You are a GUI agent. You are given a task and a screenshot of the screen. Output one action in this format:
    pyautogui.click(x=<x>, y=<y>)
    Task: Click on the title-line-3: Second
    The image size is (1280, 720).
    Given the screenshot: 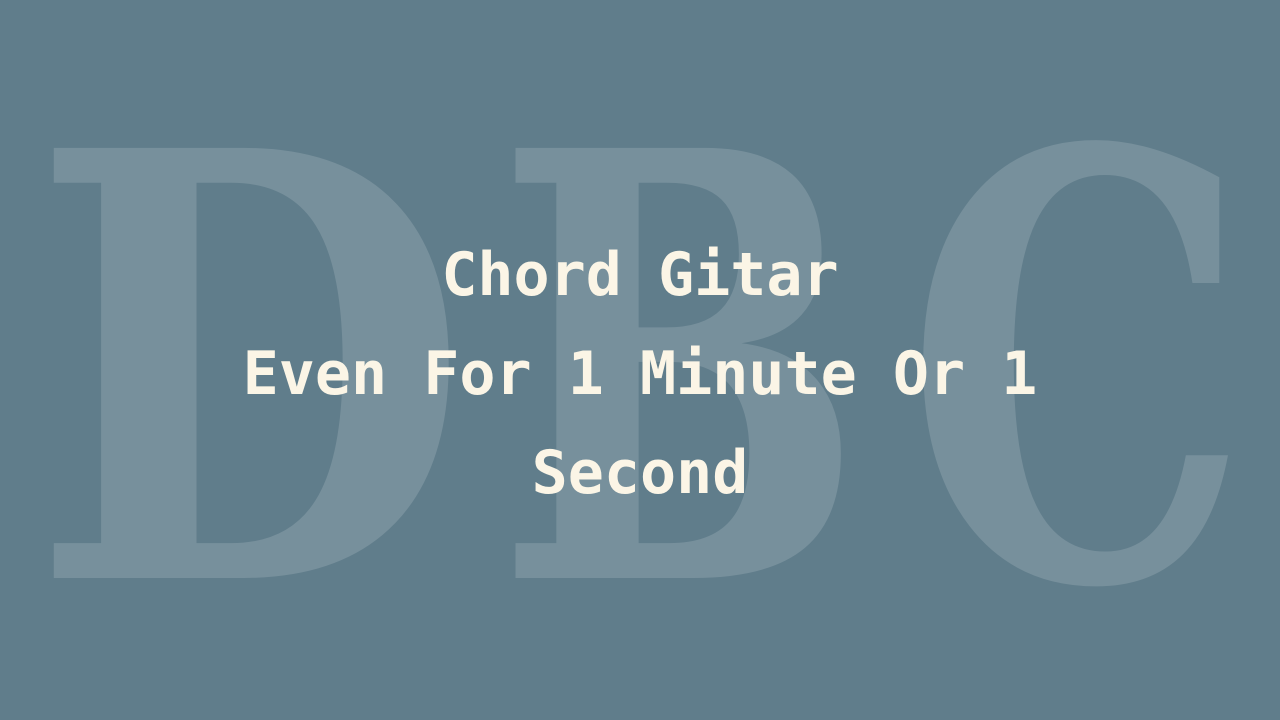 What is the action you would take?
    pyautogui.click(x=640, y=473)
    